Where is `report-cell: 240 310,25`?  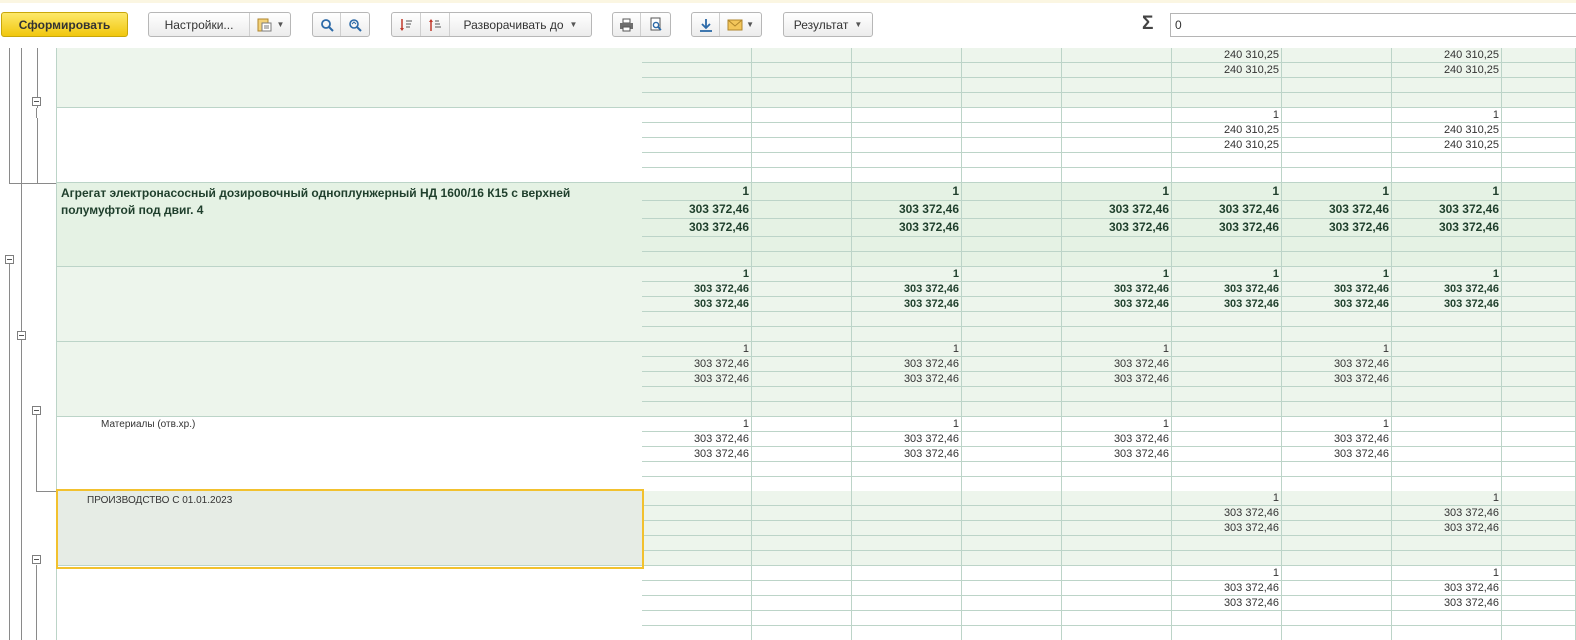 report-cell: 240 310,25 is located at coordinates (1447, 55).